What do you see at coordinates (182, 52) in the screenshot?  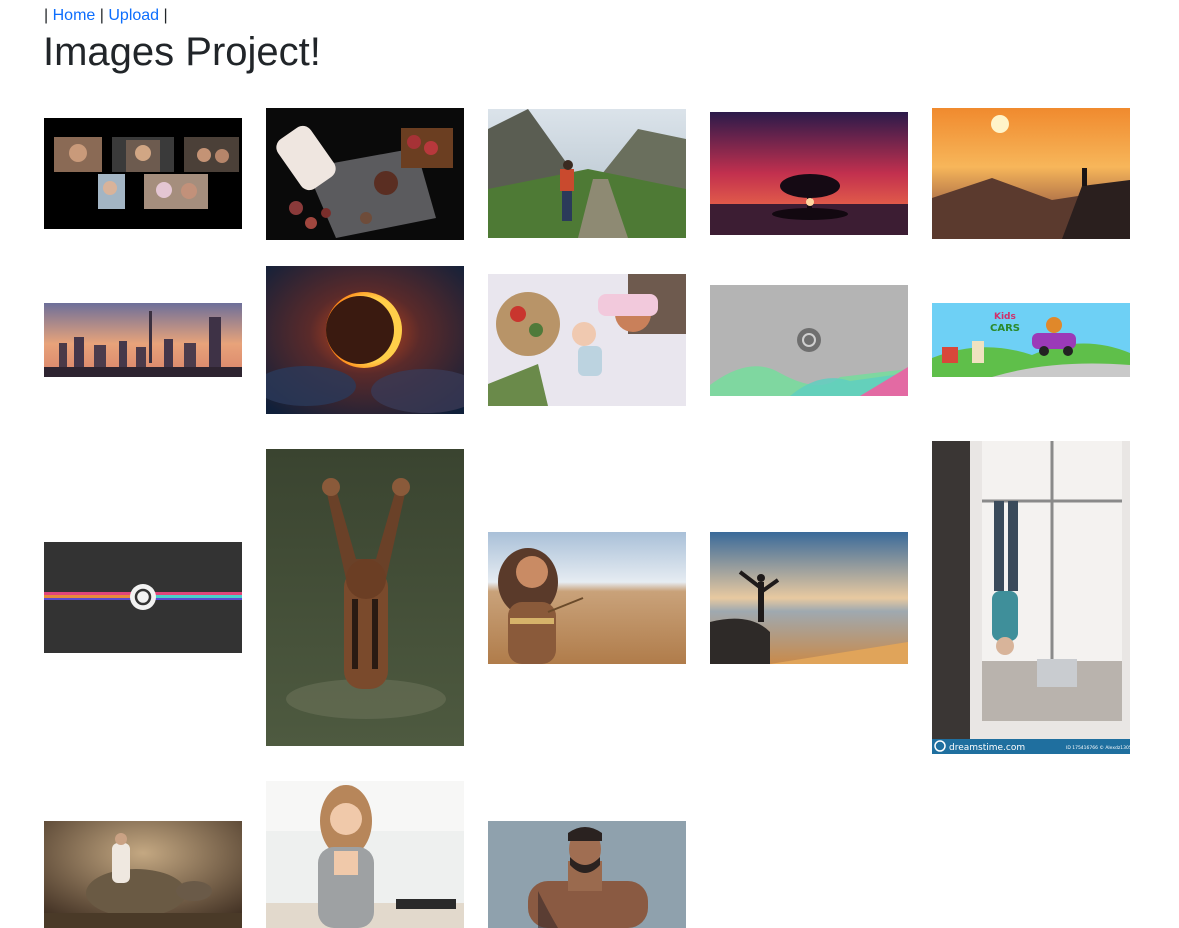 I see `page-title: Images Project!` at bounding box center [182, 52].